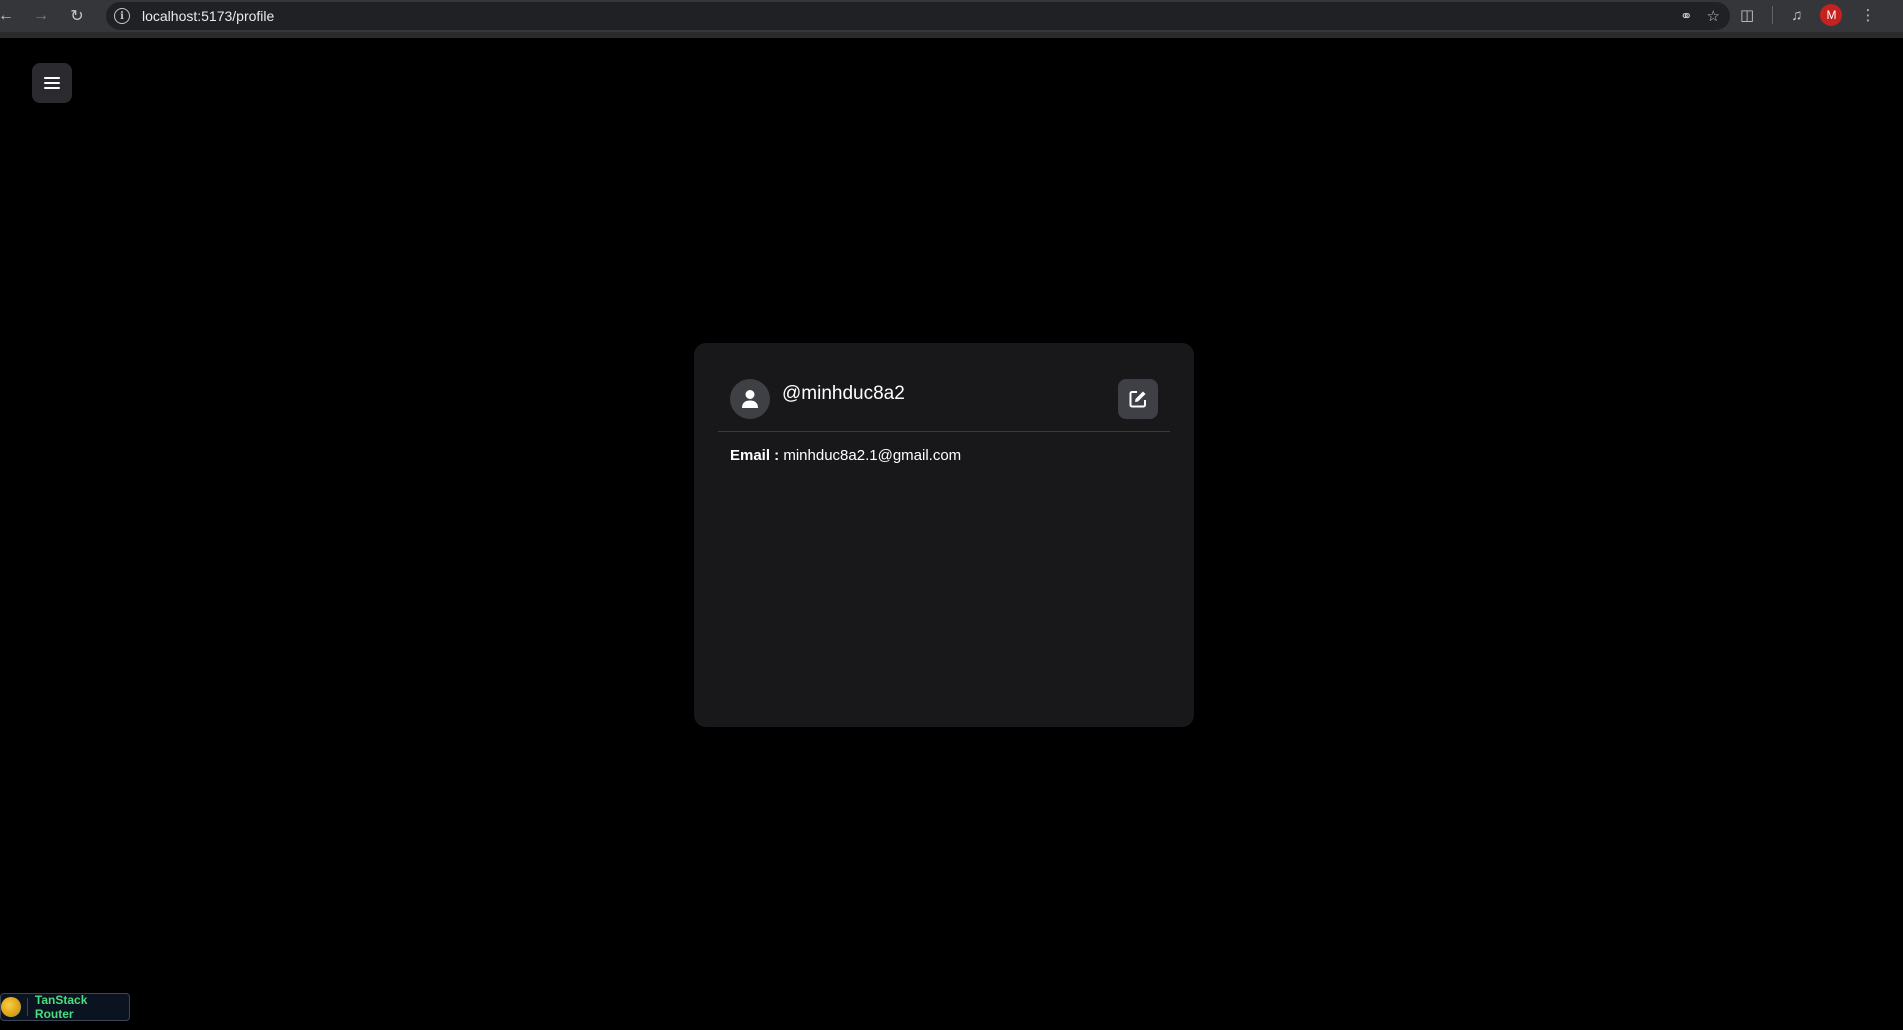  I want to click on edit-icon, so click(1137, 399).